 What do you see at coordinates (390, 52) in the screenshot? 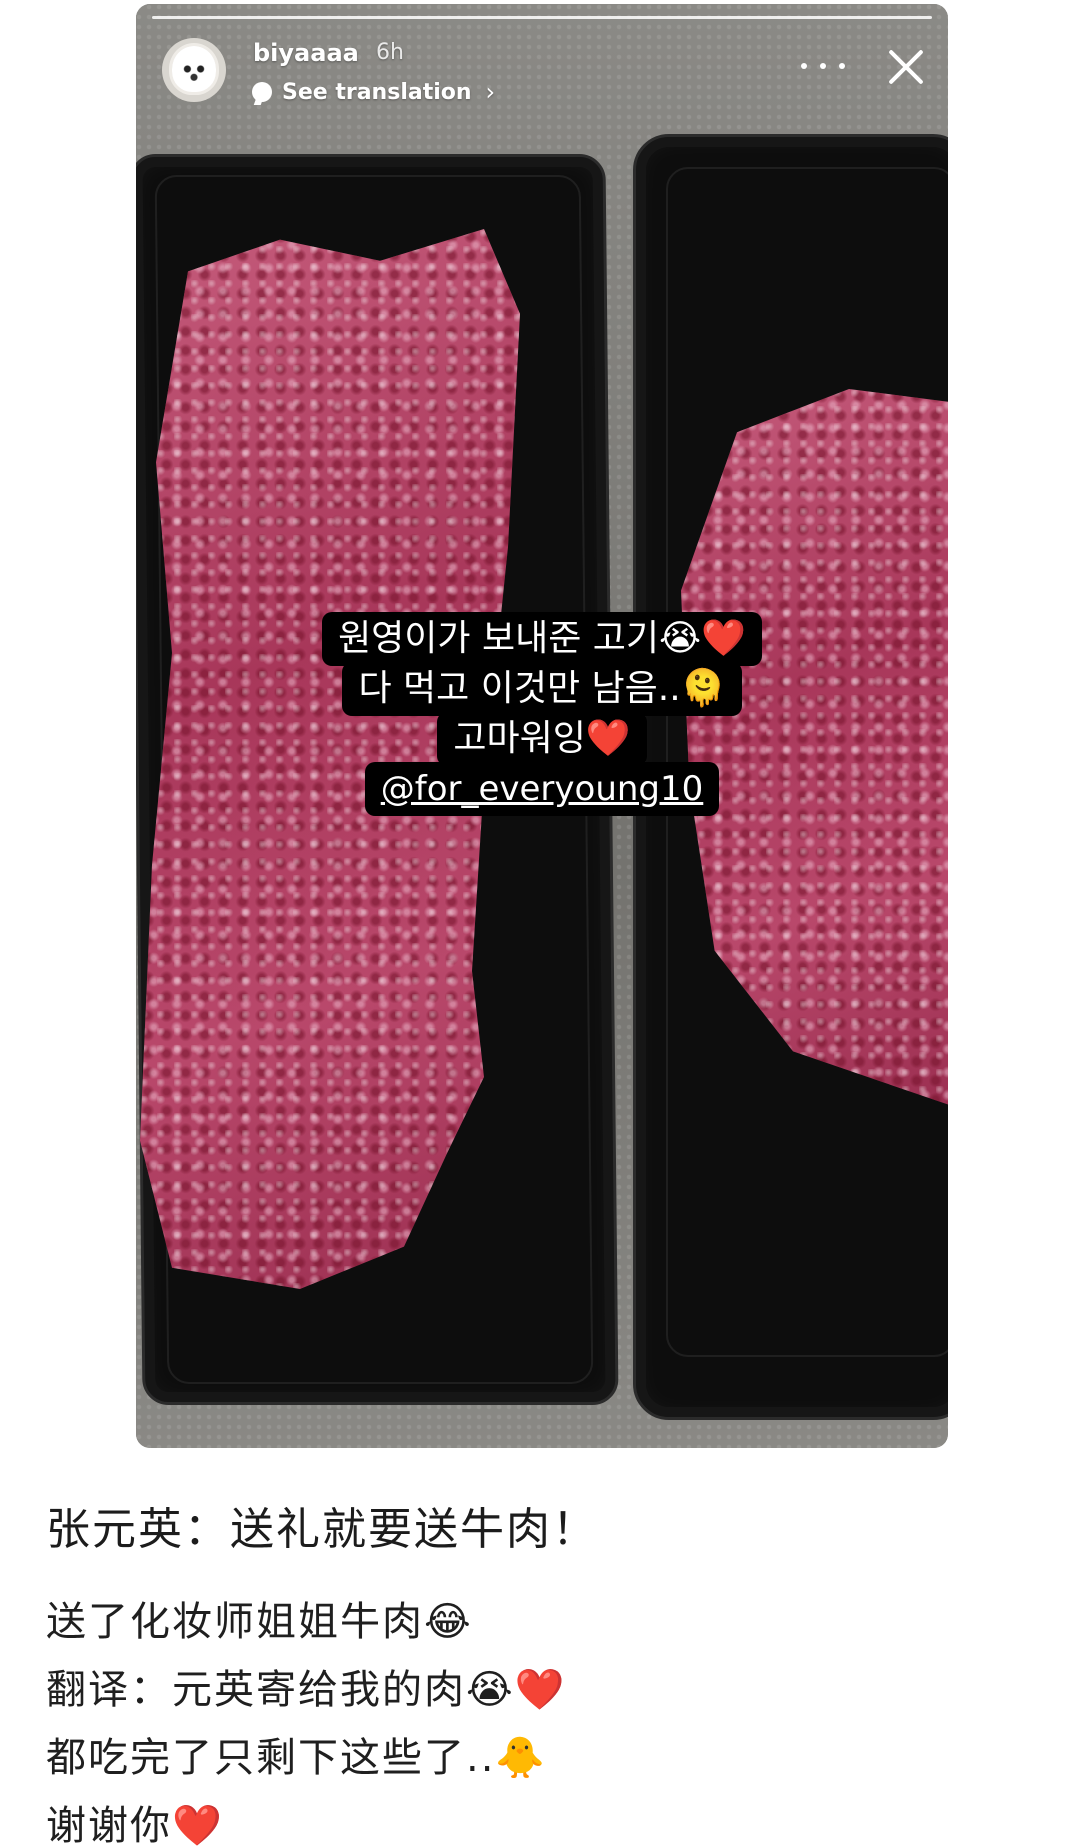
I see `story-timestamp: 6h` at bounding box center [390, 52].